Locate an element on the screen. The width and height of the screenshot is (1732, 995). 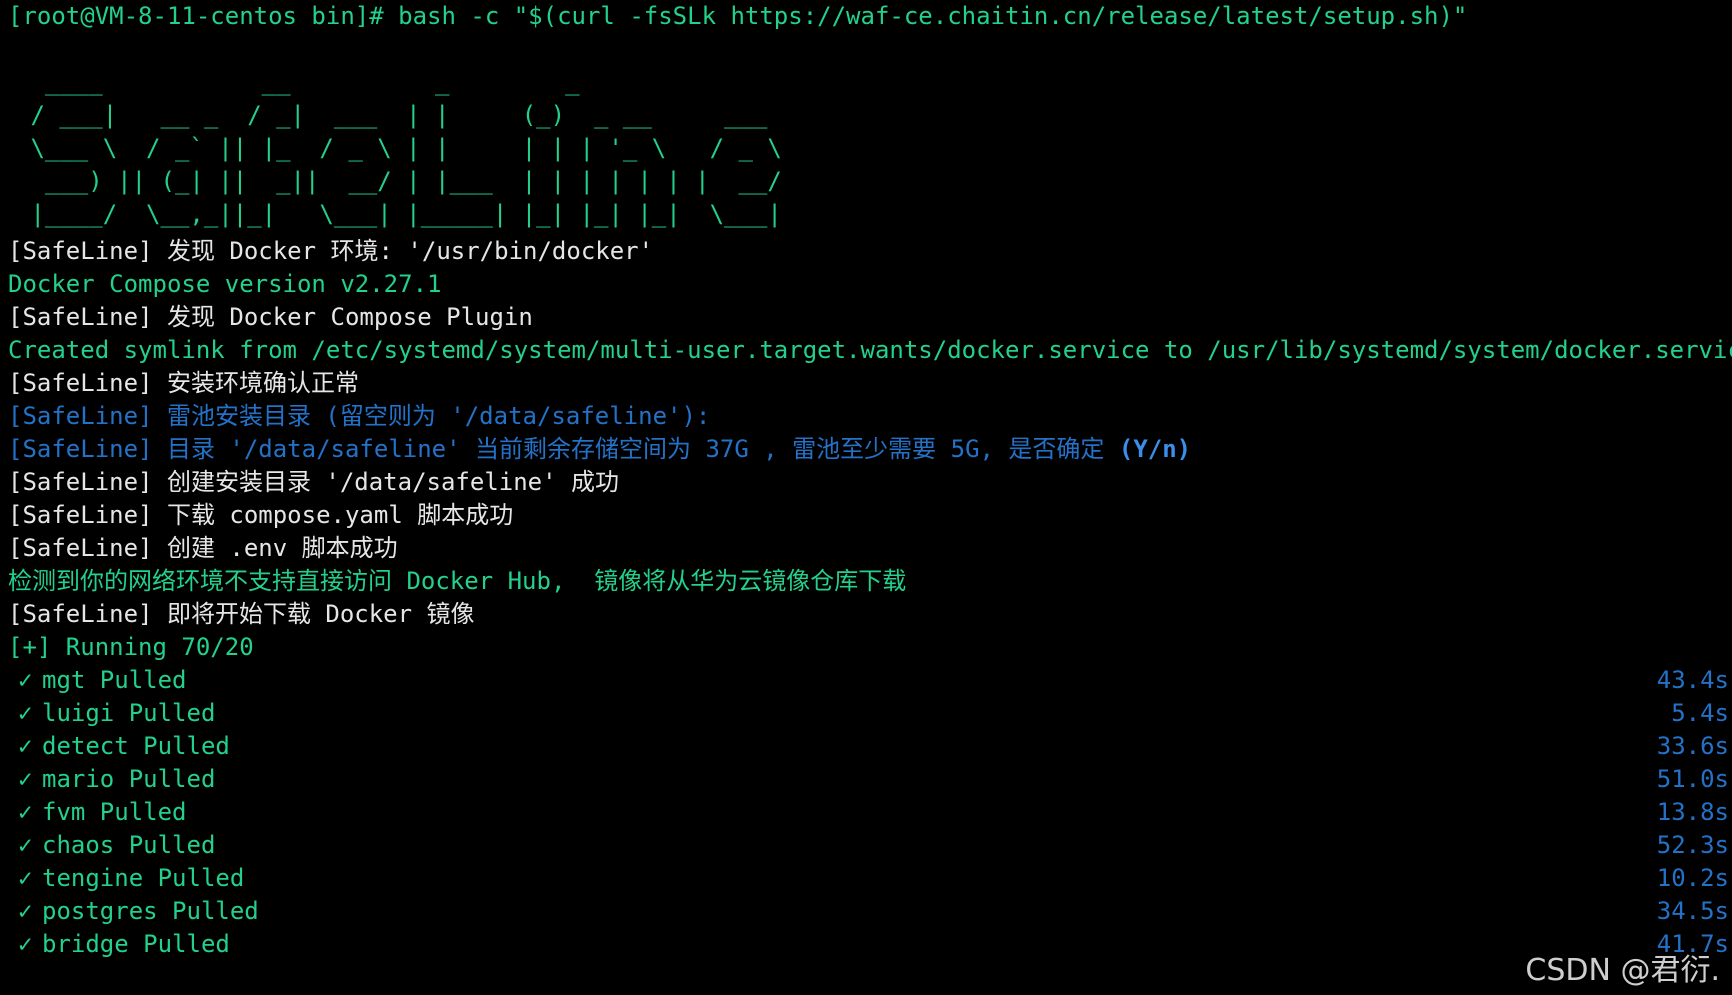
log-line-compose-plugin: [SafeLine] 发现 Docker Compose Plugin is located at coordinates (270, 317).